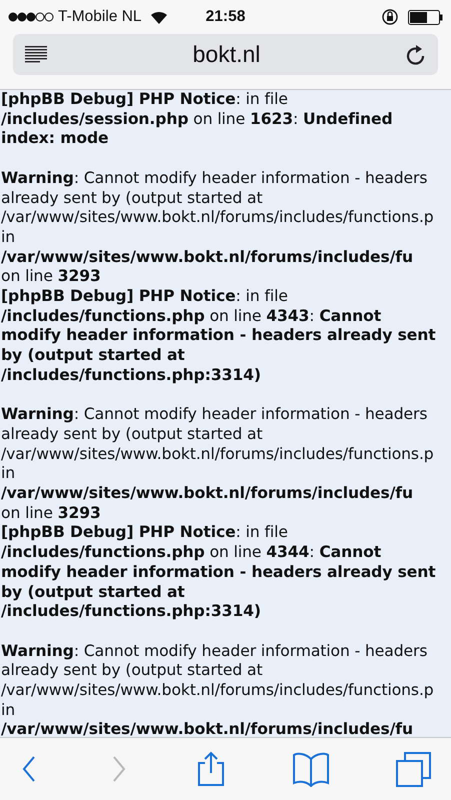  I want to click on book-icon, so click(310, 769).